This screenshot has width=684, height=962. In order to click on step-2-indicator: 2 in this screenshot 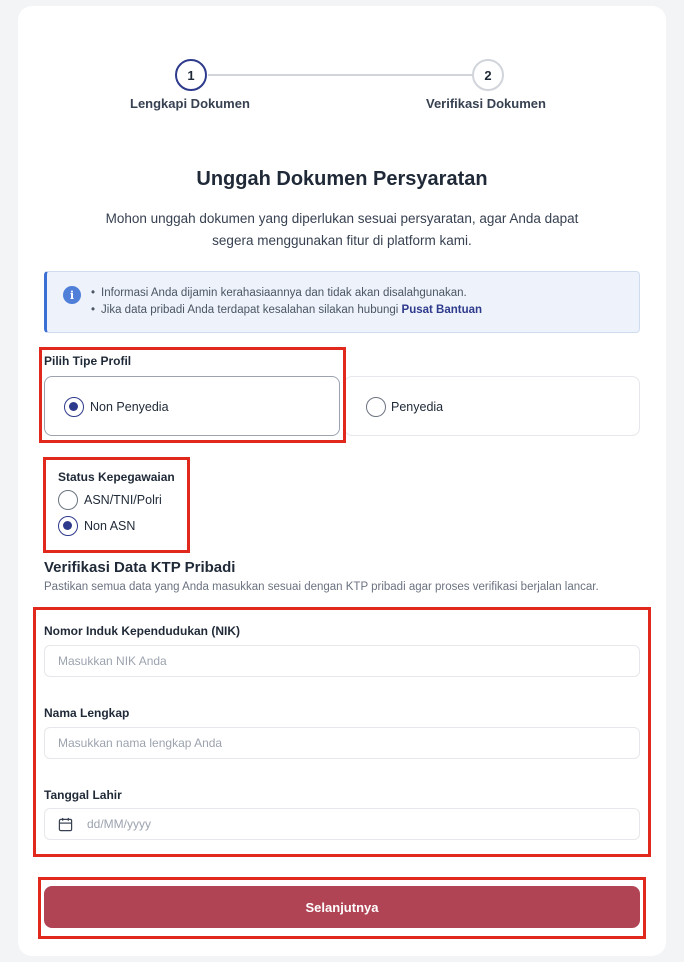, I will do `click(488, 75)`.